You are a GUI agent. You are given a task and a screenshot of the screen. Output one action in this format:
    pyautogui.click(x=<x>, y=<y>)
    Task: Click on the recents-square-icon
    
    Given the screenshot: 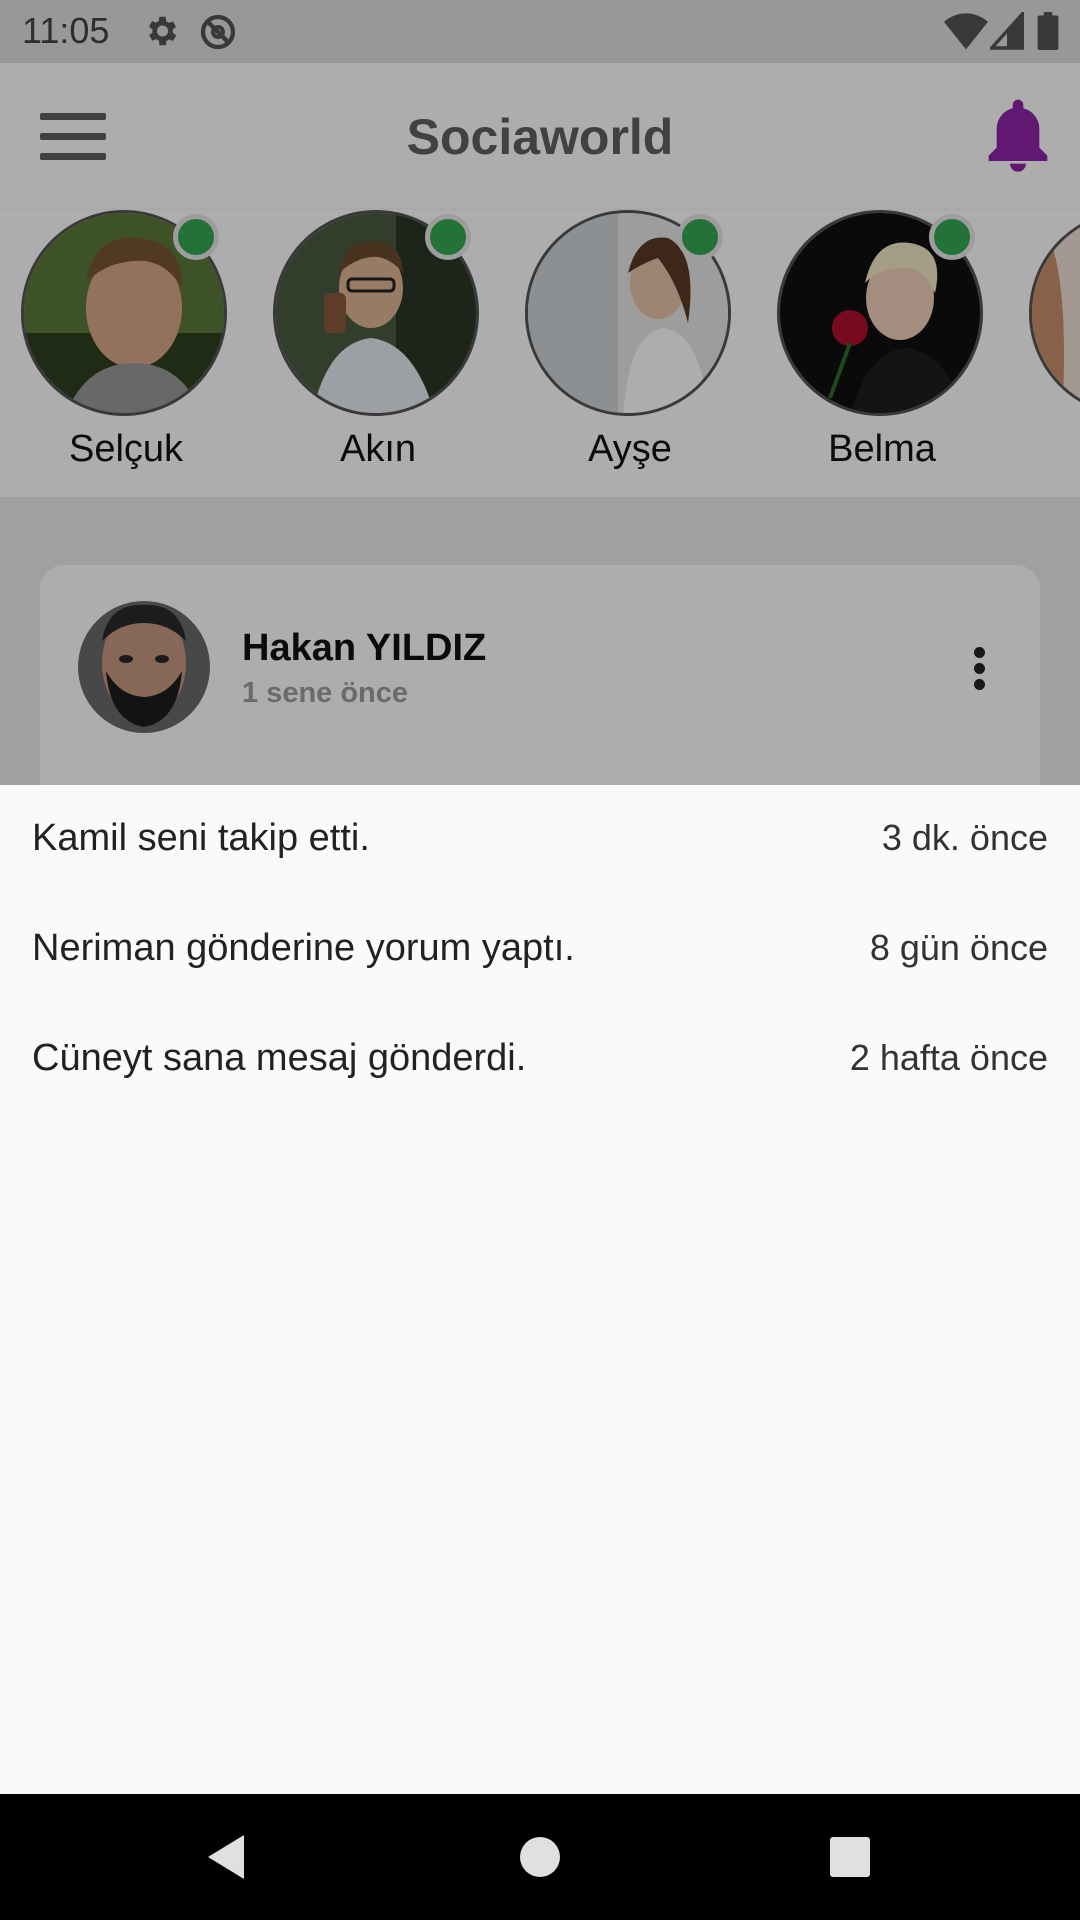 What is the action you would take?
    pyautogui.click(x=850, y=1857)
    